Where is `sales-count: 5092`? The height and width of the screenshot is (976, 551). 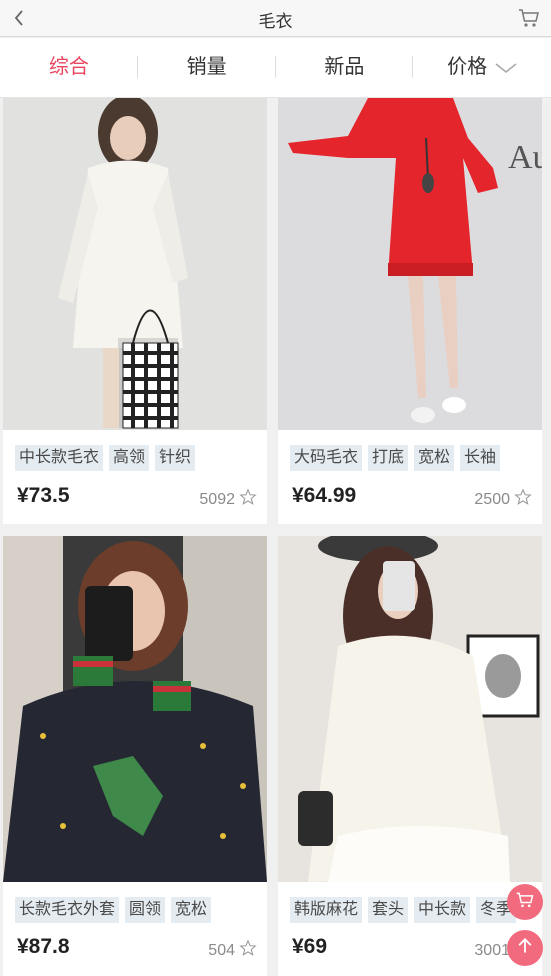 sales-count: 5092 is located at coordinates (217, 499).